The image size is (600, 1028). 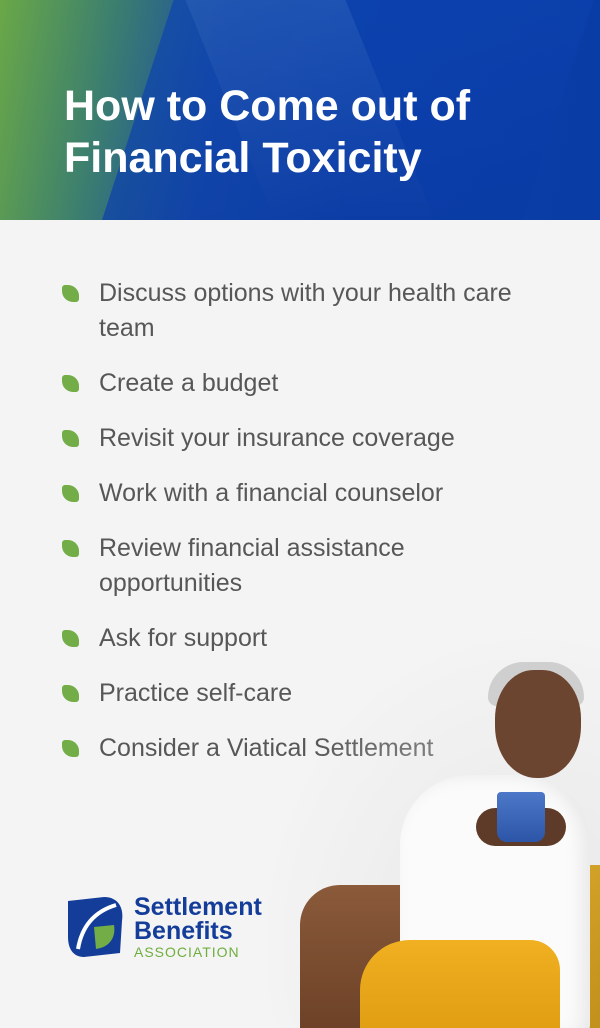 I want to click on face, so click(x=538, y=724).